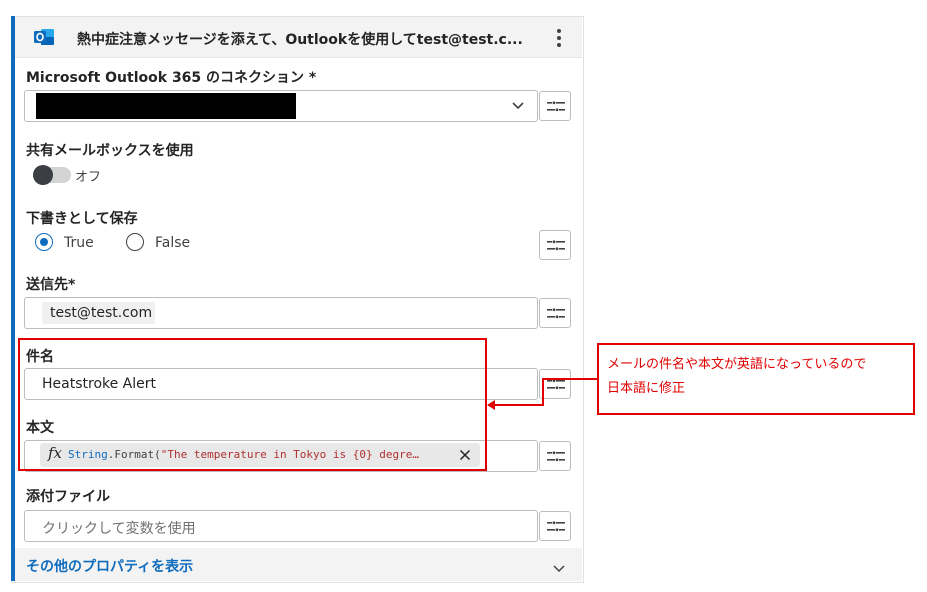 The width and height of the screenshot is (927, 592). Describe the element at coordinates (135, 242) in the screenshot. I see `radio-false` at that location.